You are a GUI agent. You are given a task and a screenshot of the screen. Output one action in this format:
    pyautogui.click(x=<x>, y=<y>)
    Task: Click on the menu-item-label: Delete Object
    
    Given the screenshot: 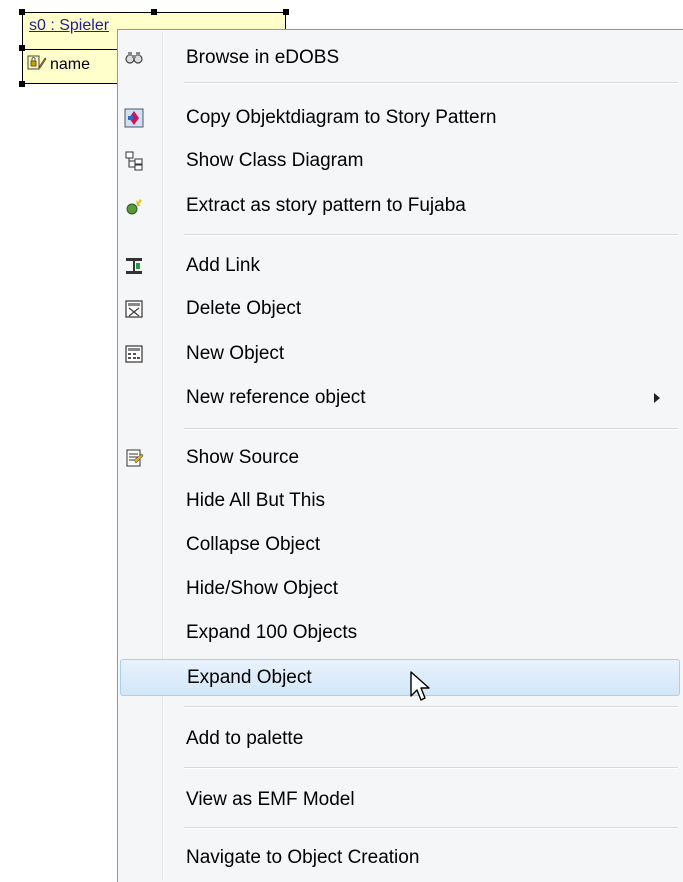 What is the action you would take?
    pyautogui.click(x=244, y=308)
    